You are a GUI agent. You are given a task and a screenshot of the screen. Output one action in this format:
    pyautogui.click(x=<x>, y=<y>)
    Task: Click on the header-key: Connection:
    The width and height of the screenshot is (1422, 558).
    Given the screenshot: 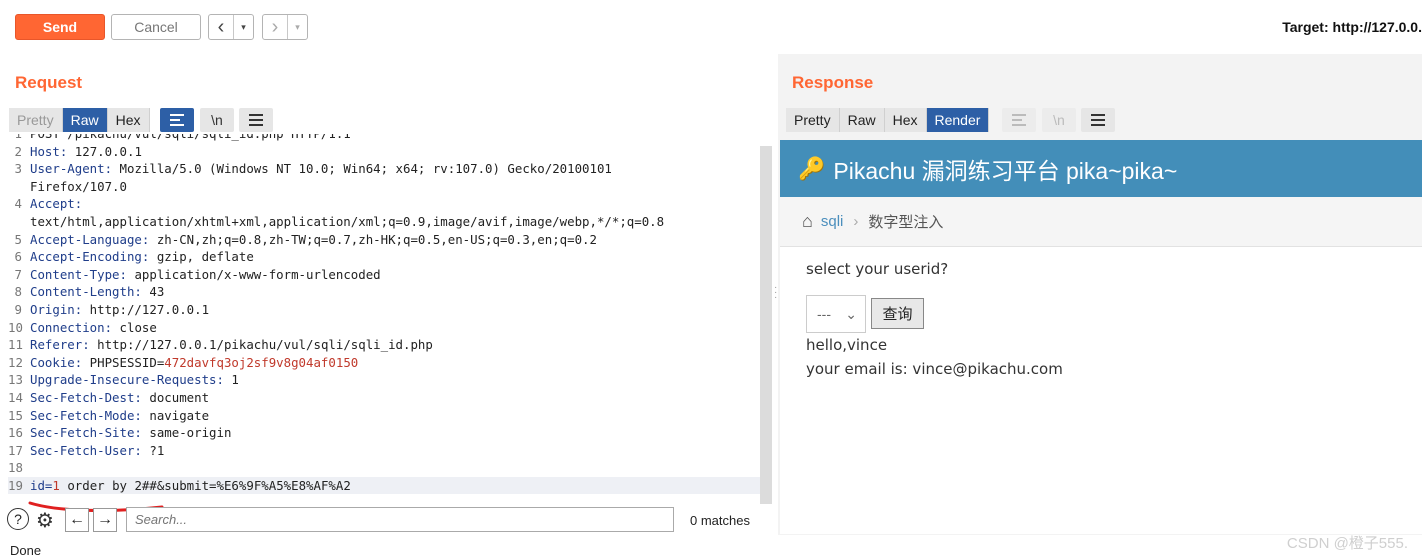 What is the action you would take?
    pyautogui.click(x=71, y=327)
    